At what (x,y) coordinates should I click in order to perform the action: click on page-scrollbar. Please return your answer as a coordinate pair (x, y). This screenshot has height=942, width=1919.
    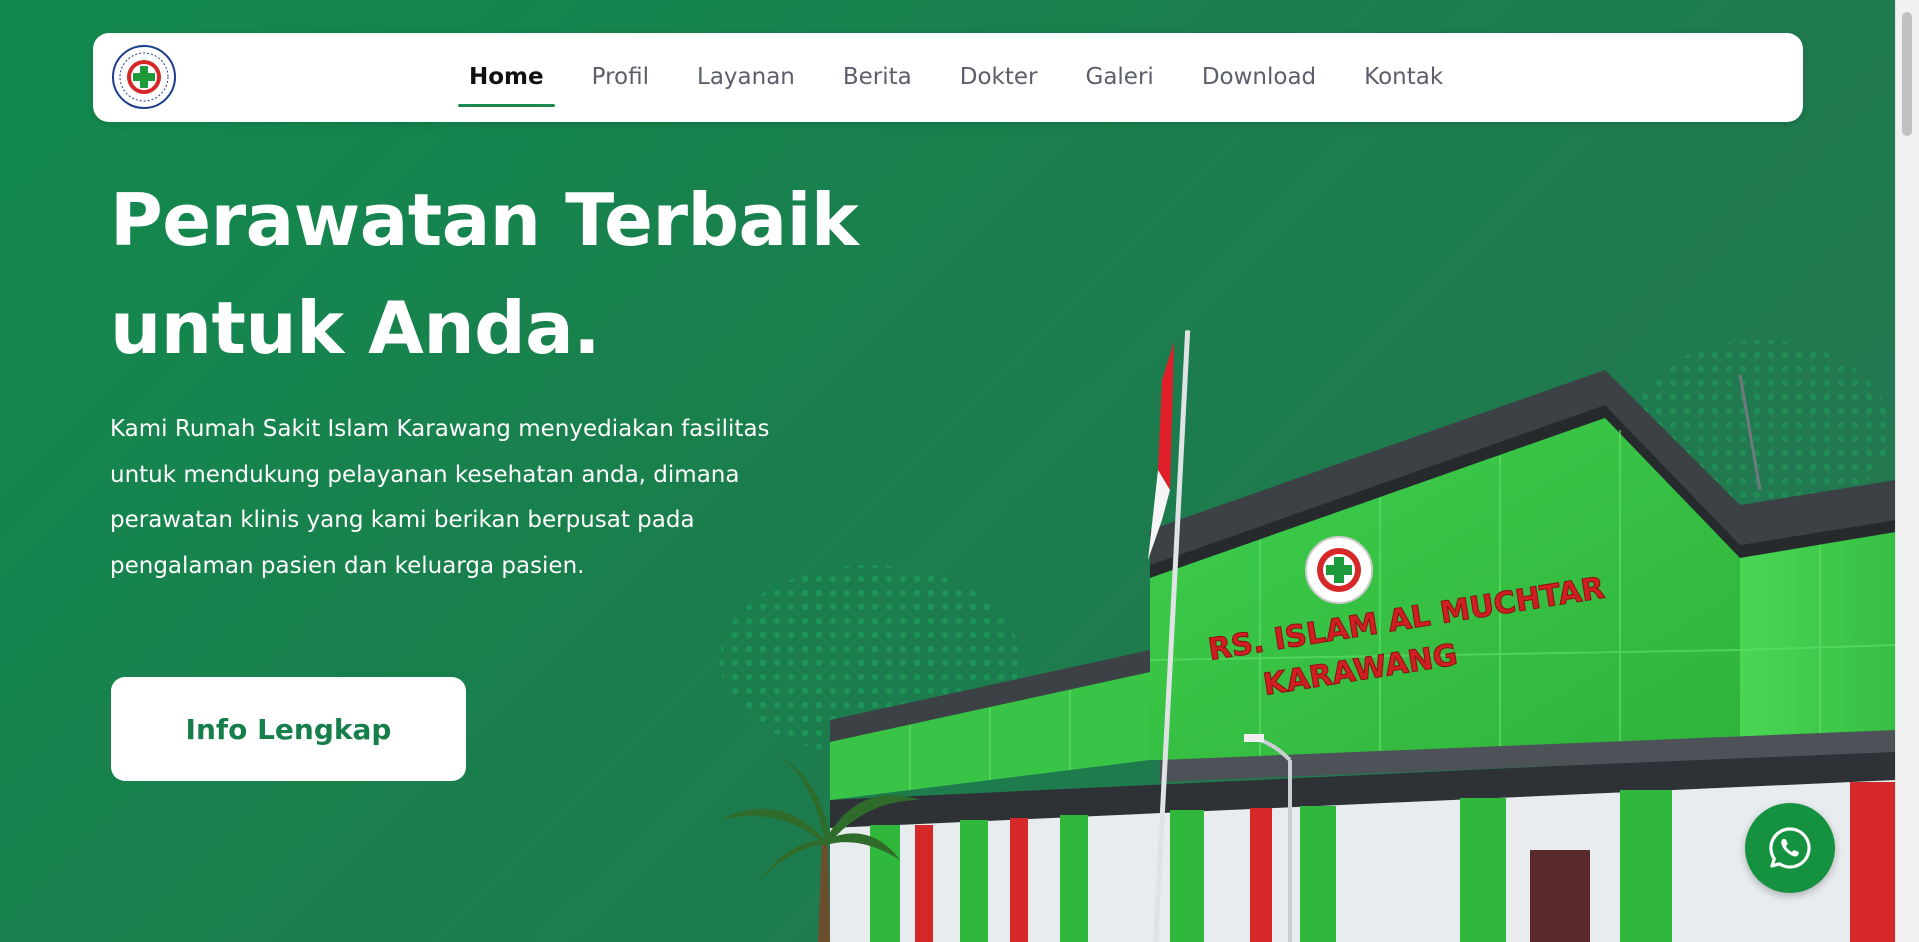
    Looking at the image, I should click on (1907, 471).